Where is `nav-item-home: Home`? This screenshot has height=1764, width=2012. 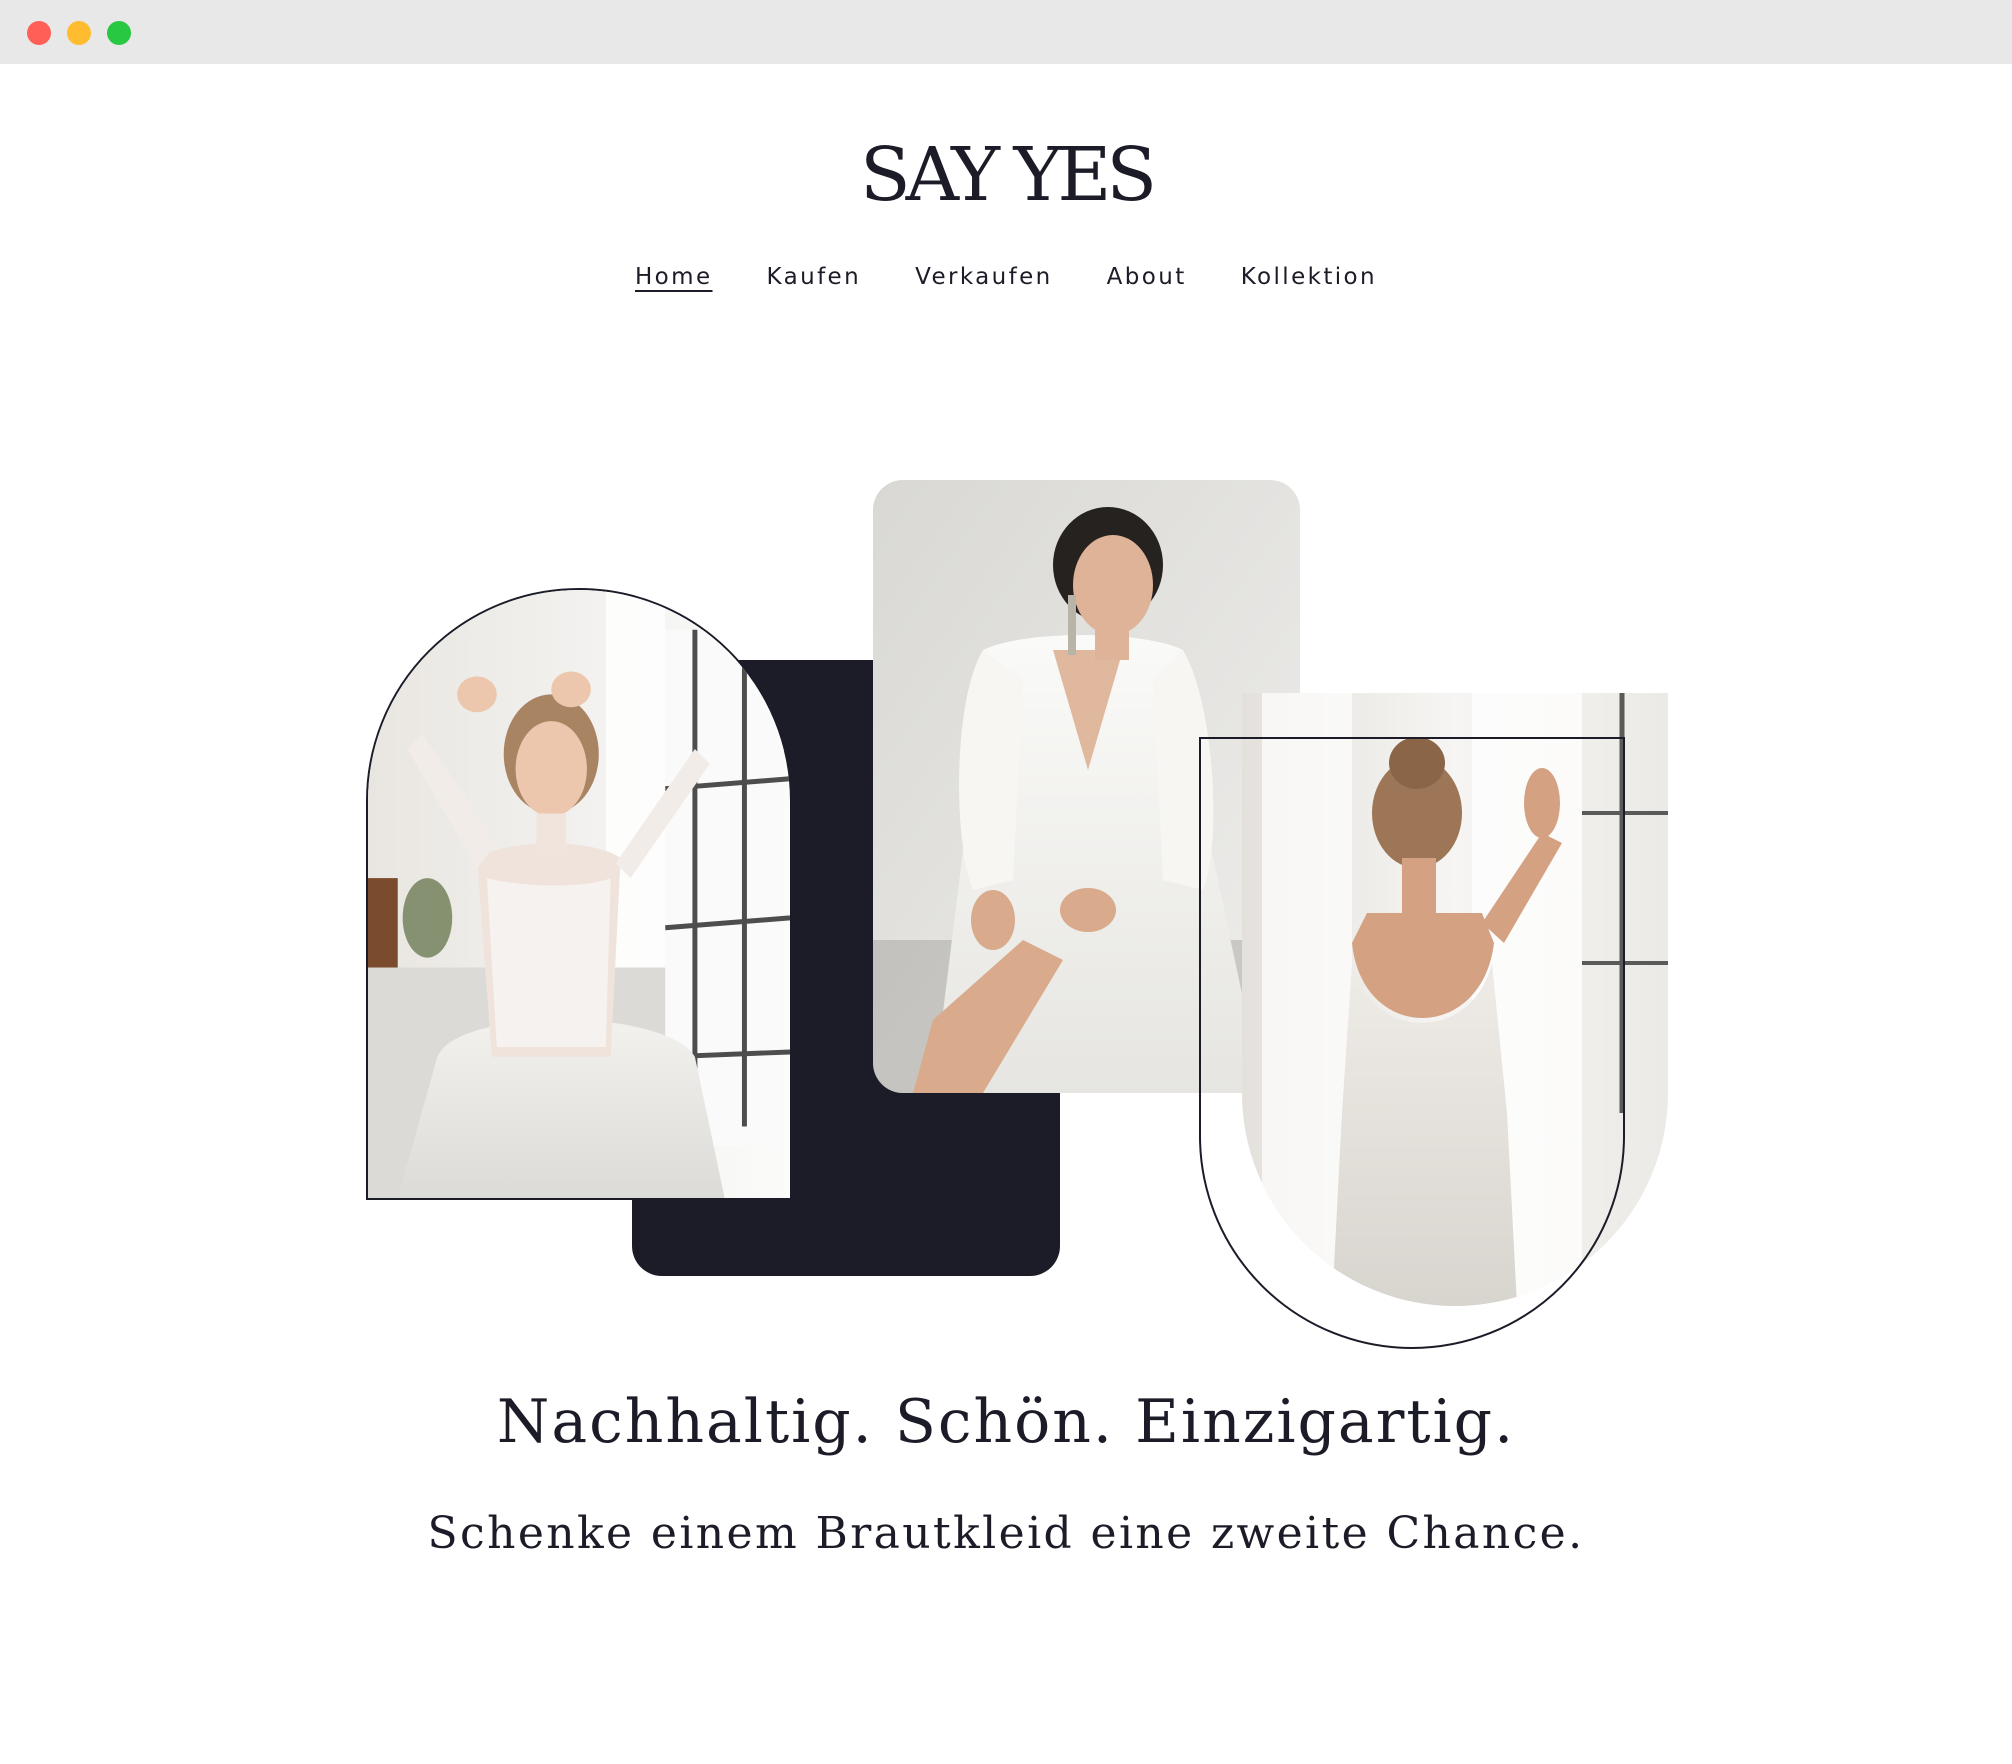
nav-item-home: Home is located at coordinates (674, 277).